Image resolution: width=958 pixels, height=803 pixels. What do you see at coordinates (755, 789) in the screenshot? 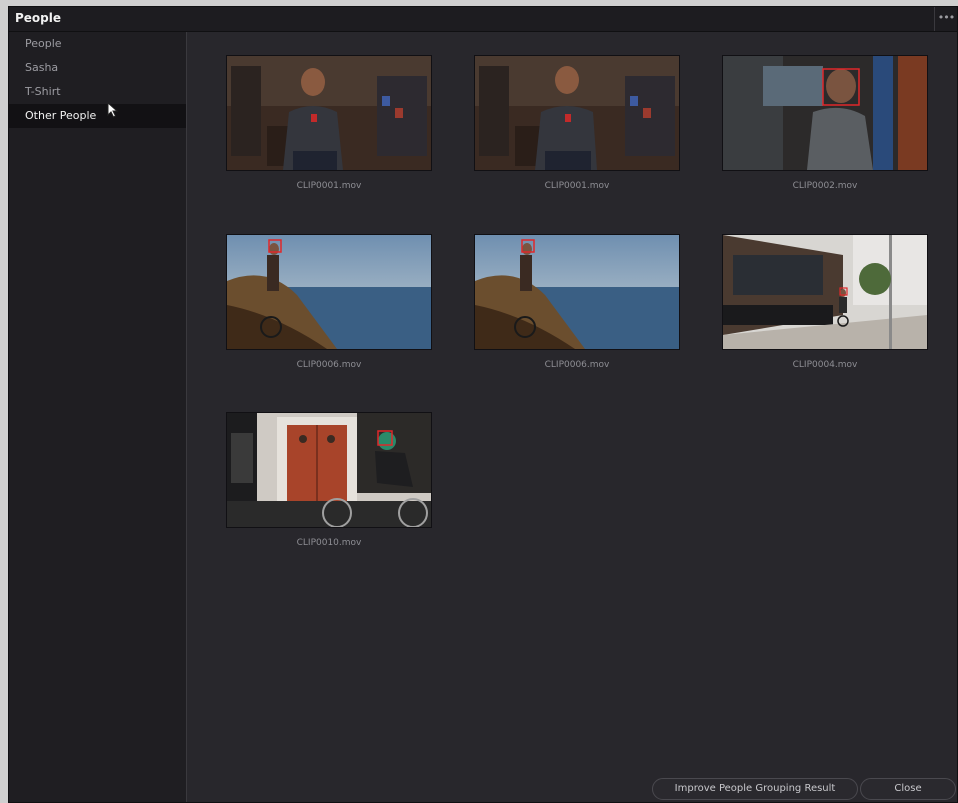
I see `improve-grouping-button: Improve People Grouping Result` at bounding box center [755, 789].